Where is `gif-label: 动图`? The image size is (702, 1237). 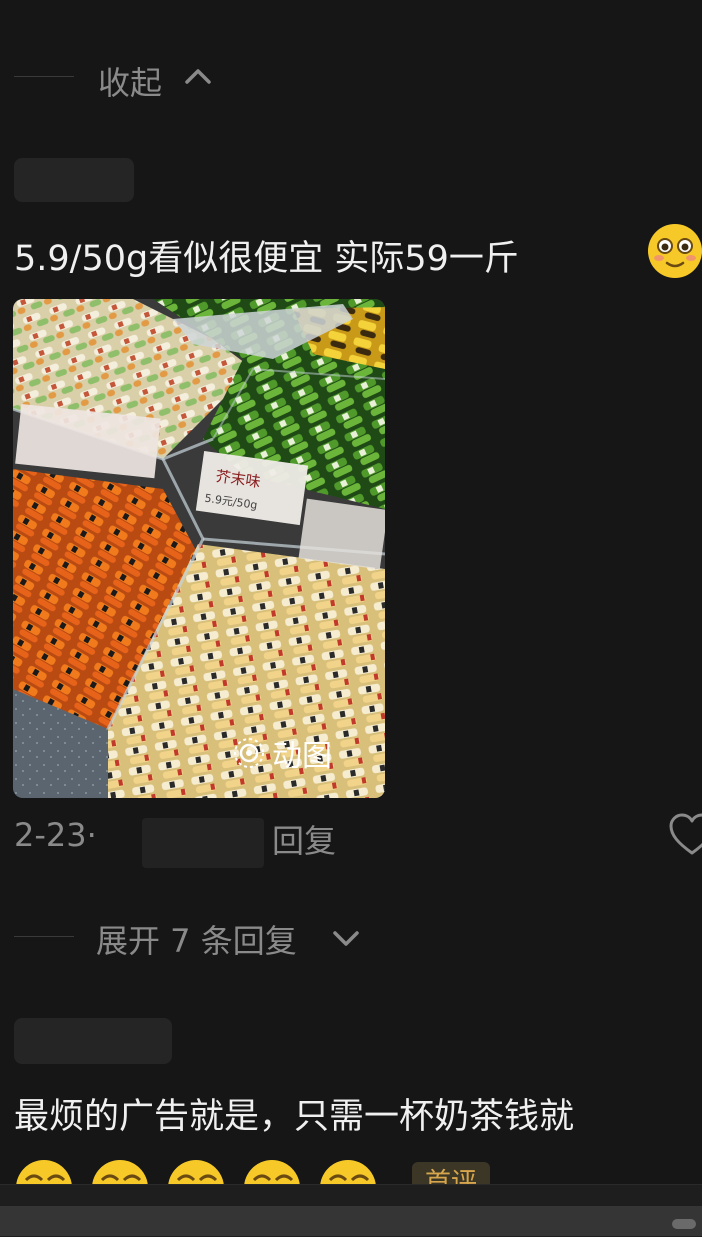
gif-label: 动图 is located at coordinates (302, 756).